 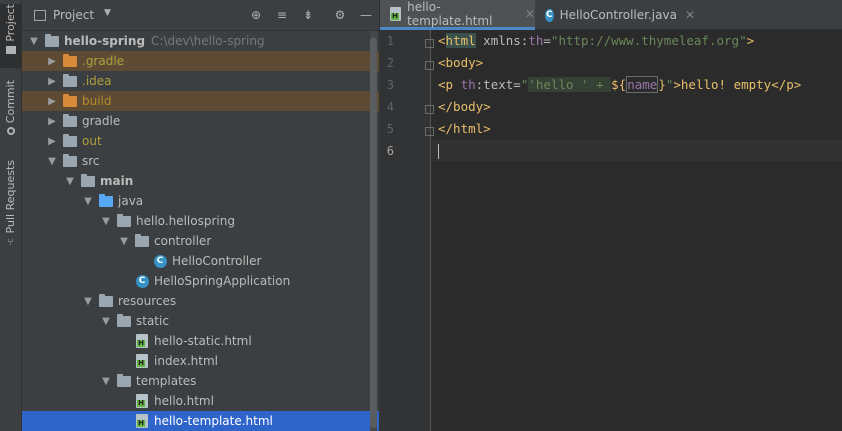 What do you see at coordinates (200, 181) in the screenshot?
I see `tree-item-main: ▼ main` at bounding box center [200, 181].